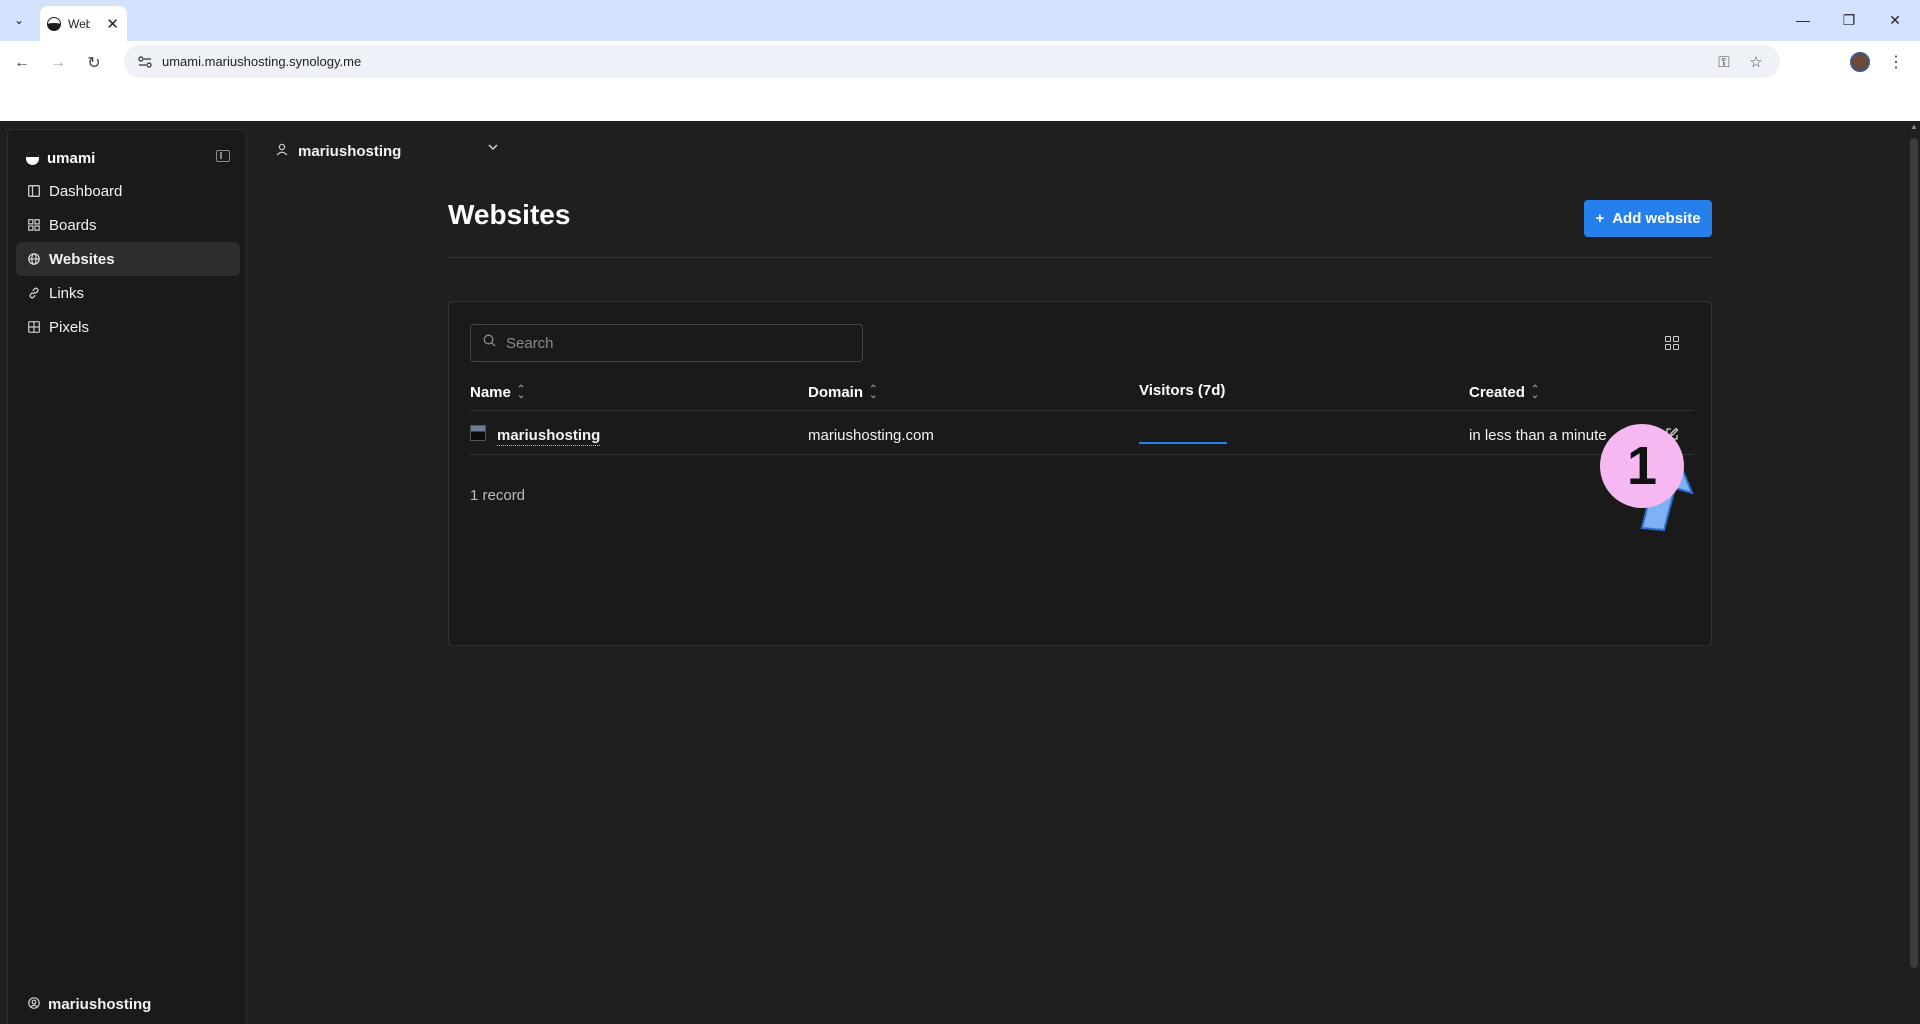  What do you see at coordinates (350, 151) in the screenshot?
I see `team-name: mariushosting` at bounding box center [350, 151].